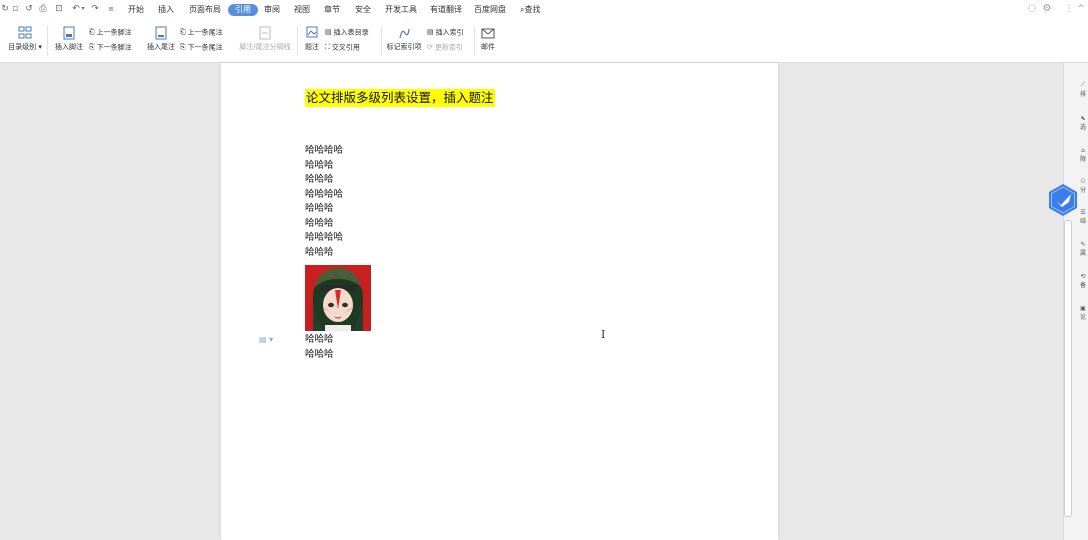  Describe the element at coordinates (110, 48) in the screenshot. I see `next-footnote-button: ⎘ 下一条脚注` at that location.